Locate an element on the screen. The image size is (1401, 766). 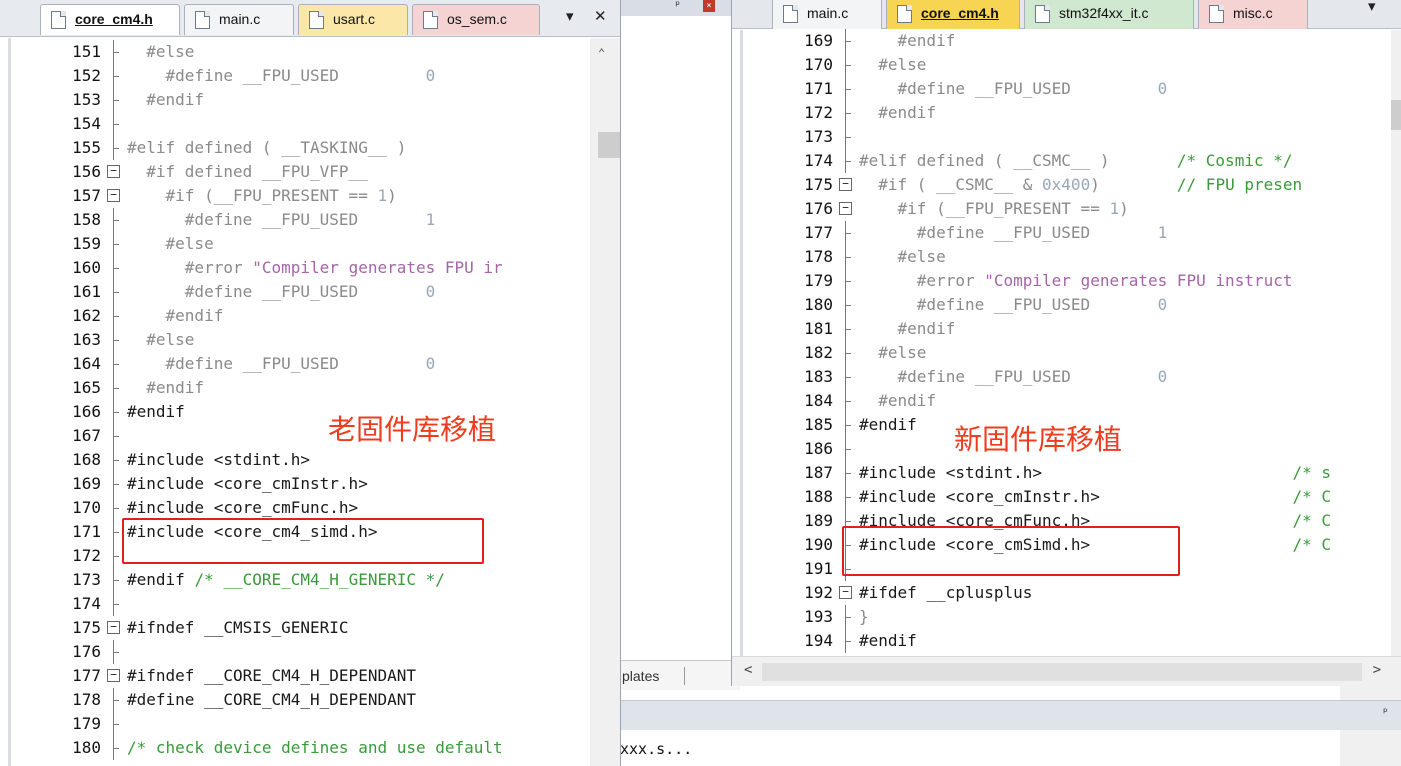
line-number: 174 is located at coordinates (86, 603).